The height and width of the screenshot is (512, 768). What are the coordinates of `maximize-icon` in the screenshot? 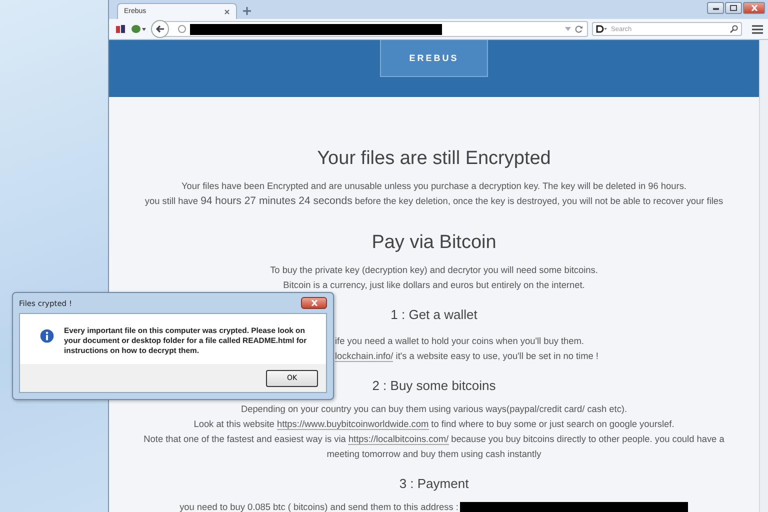 It's located at (733, 8).